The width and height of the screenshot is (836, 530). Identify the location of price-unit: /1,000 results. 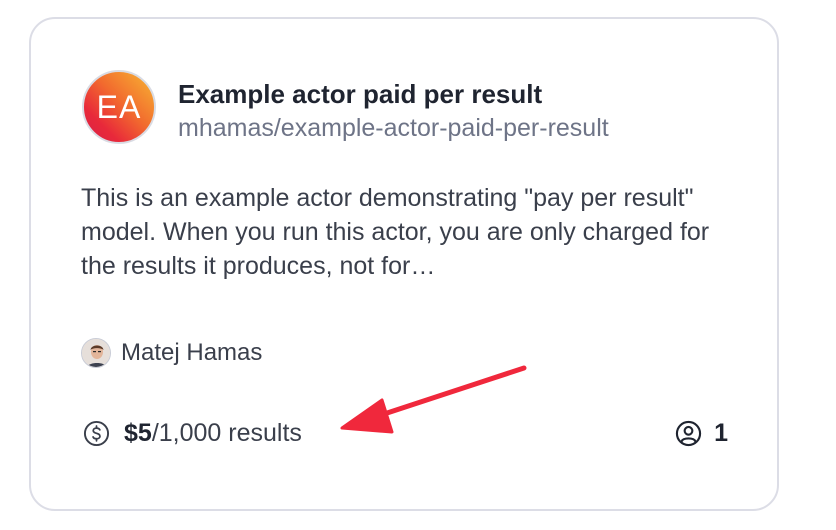
(226, 432).